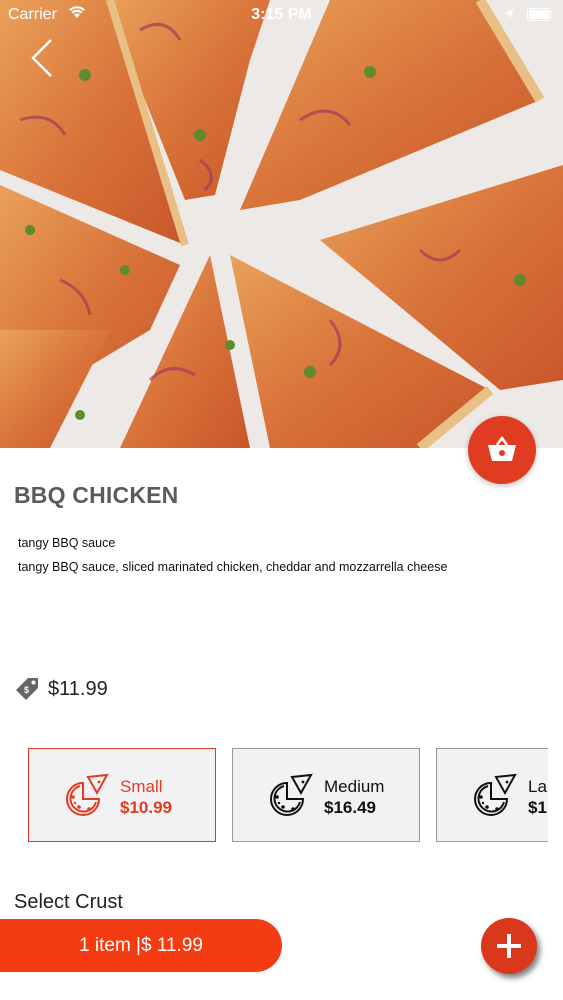  Describe the element at coordinates (68, 902) in the screenshot. I see `select-crust-label: Select Crust` at that location.